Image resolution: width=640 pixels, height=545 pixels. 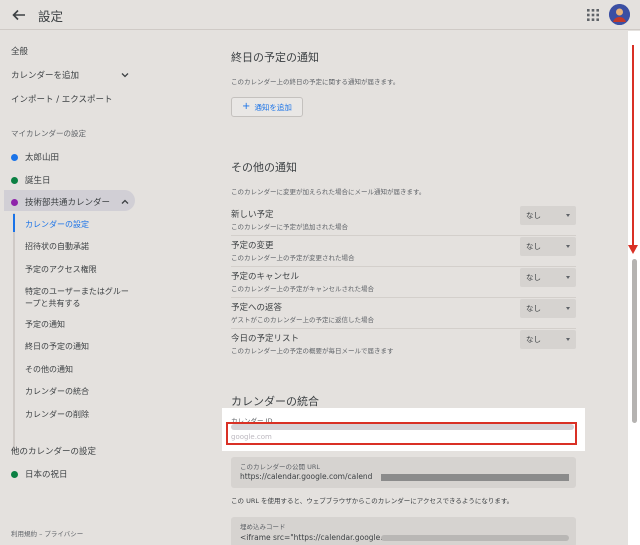 I want to click on other-section-title: その他の通知, so click(x=264, y=167).